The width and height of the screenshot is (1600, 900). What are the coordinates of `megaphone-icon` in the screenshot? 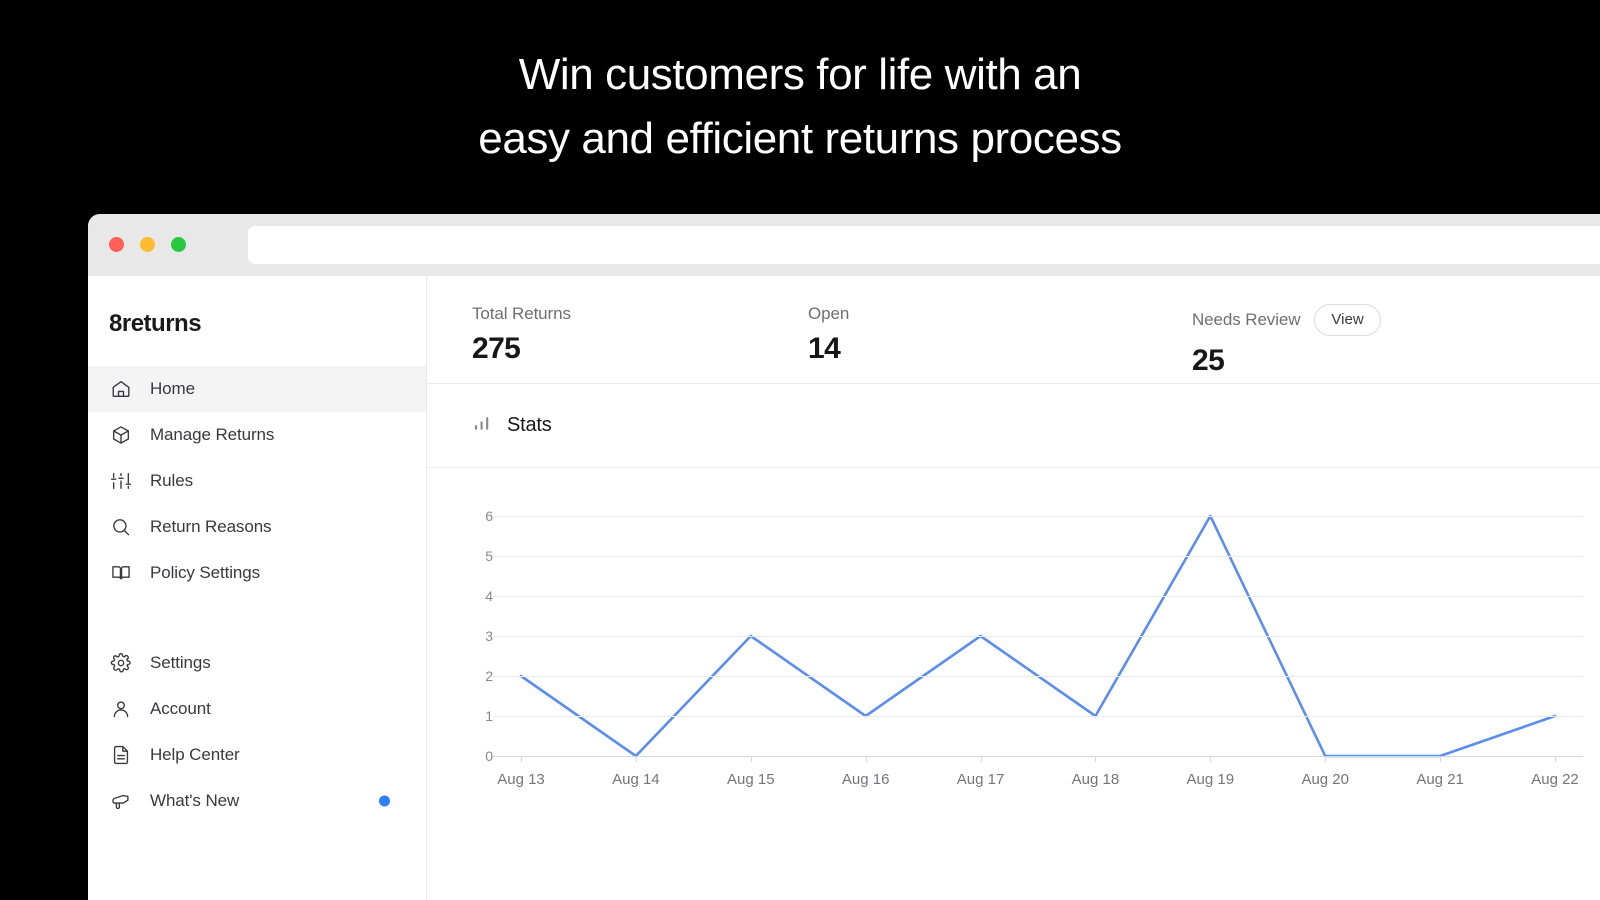 It's located at (121, 801).